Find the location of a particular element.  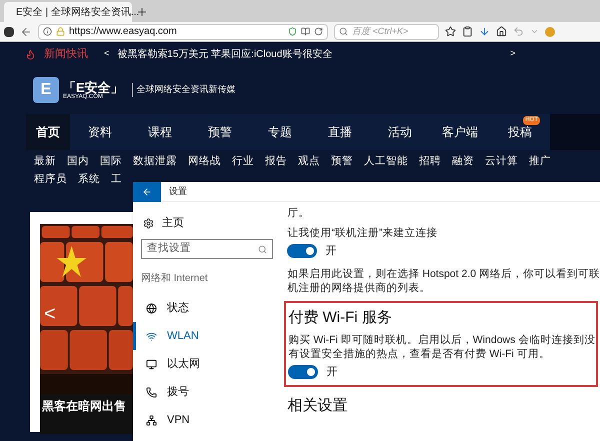

back-button is located at coordinates (147, 192).